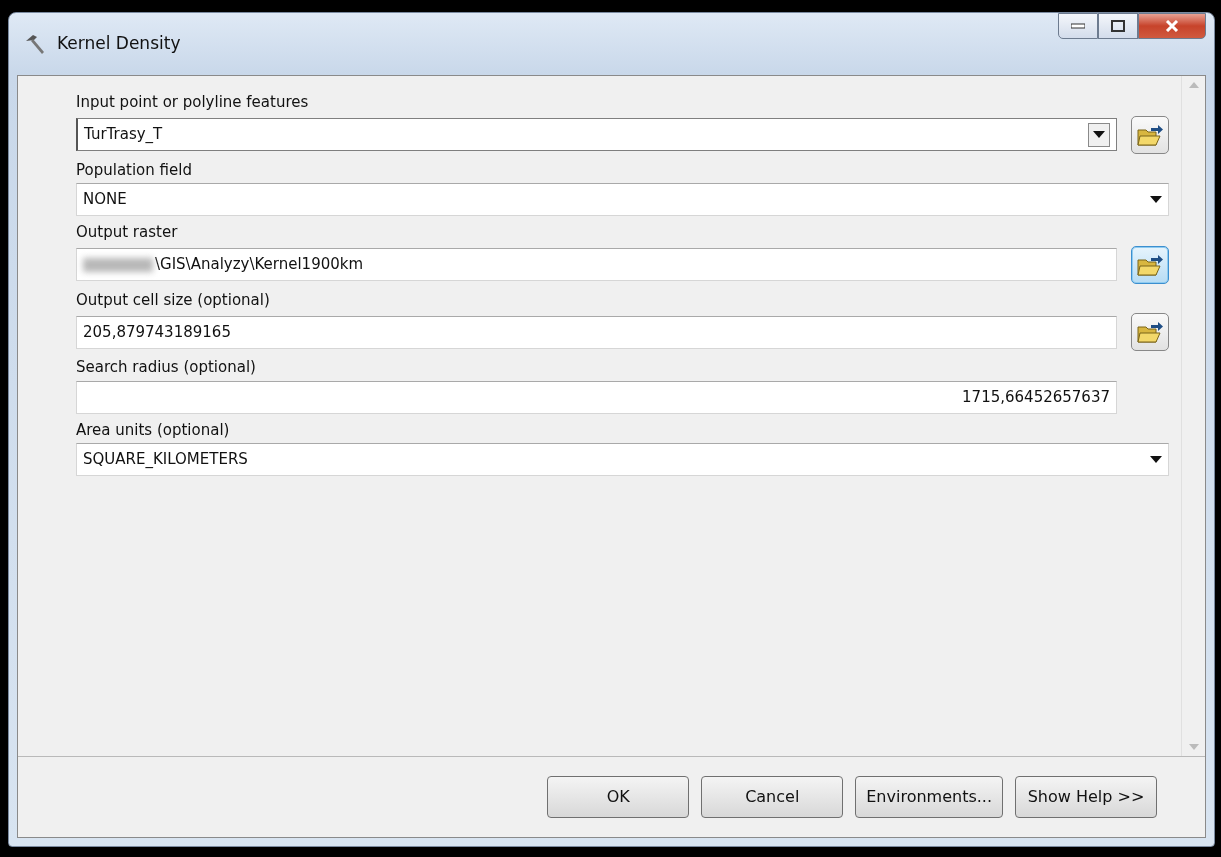  What do you see at coordinates (166, 367) in the screenshot?
I see `field-label: Search radius (optional)` at bounding box center [166, 367].